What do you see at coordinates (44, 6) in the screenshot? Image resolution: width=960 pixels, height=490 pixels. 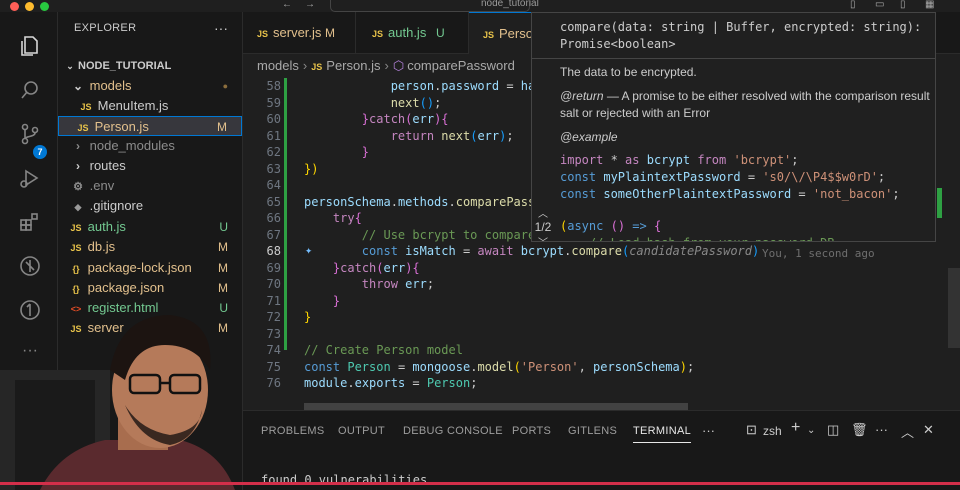 I see `maximize-window-dot` at bounding box center [44, 6].